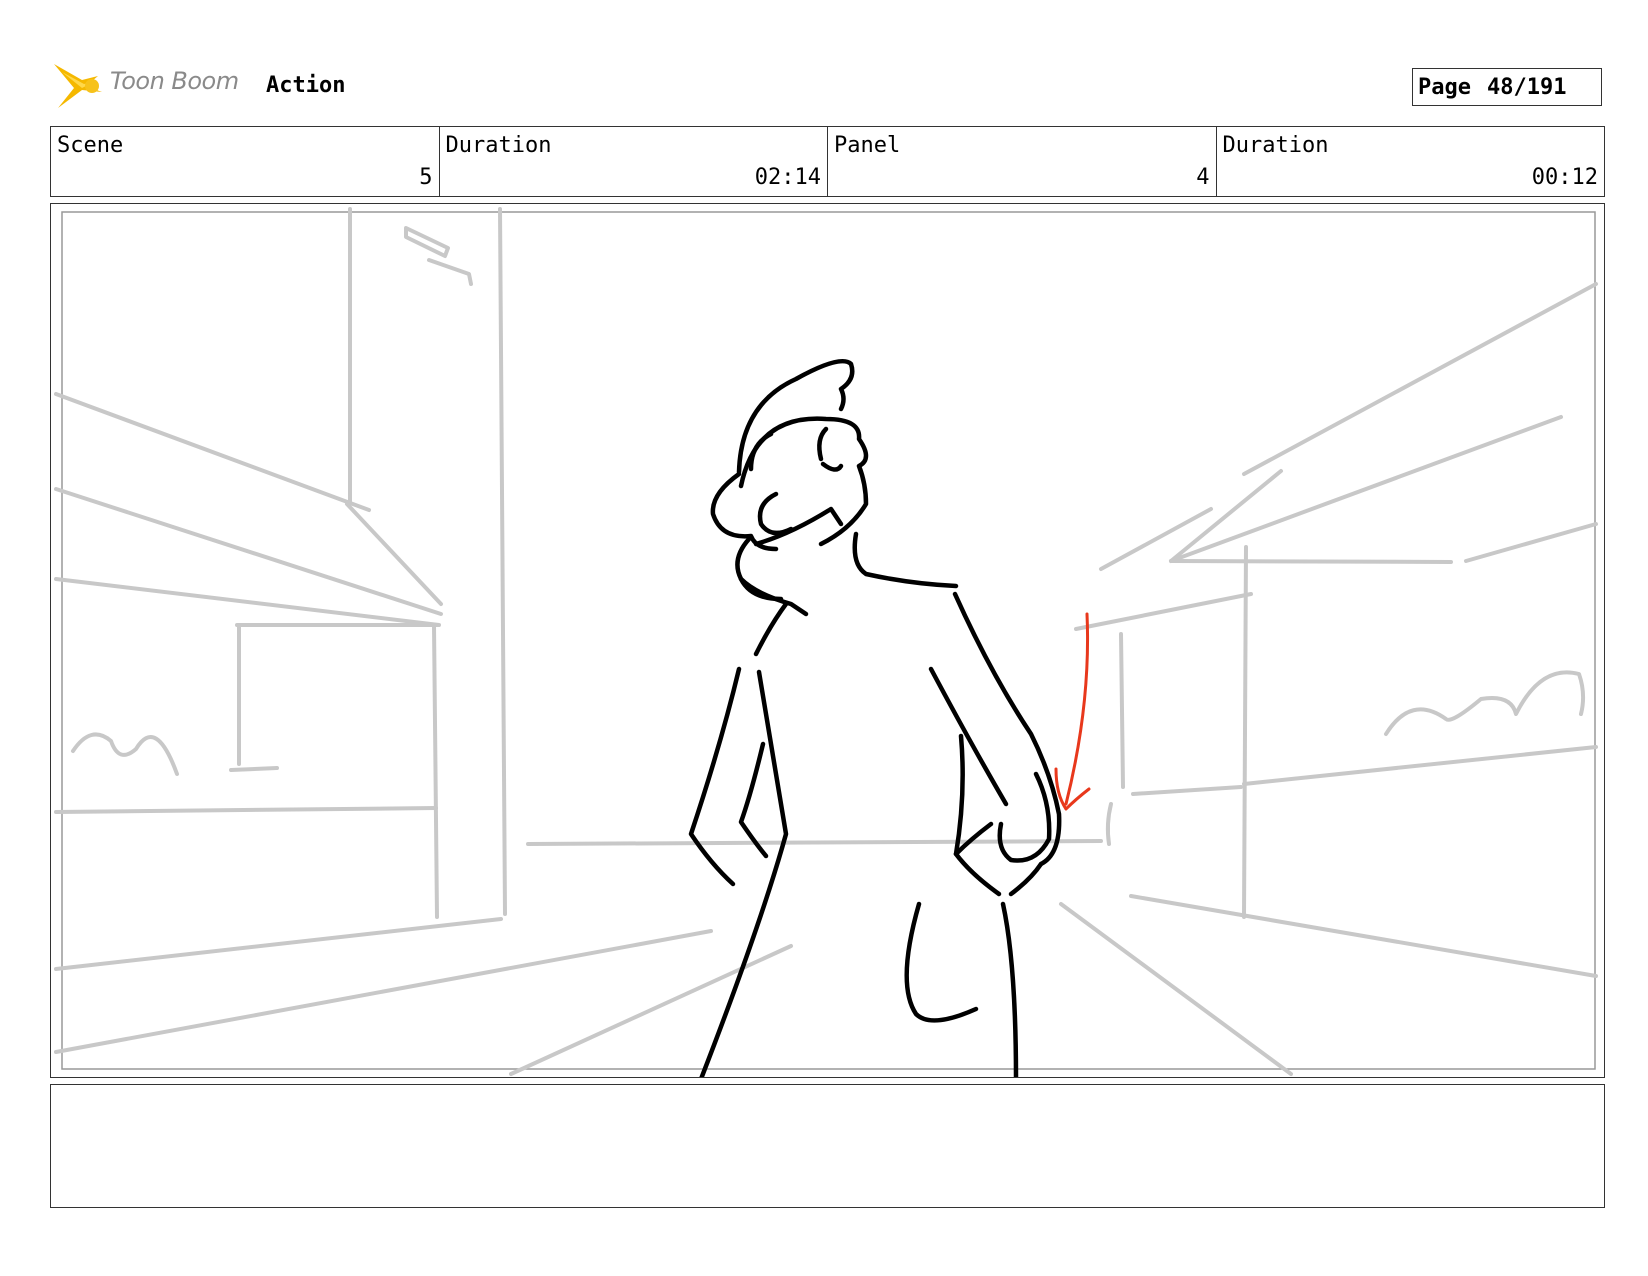 This screenshot has width=1648, height=1276. What do you see at coordinates (1203, 177) in the screenshot?
I see `panel-value: 4` at bounding box center [1203, 177].